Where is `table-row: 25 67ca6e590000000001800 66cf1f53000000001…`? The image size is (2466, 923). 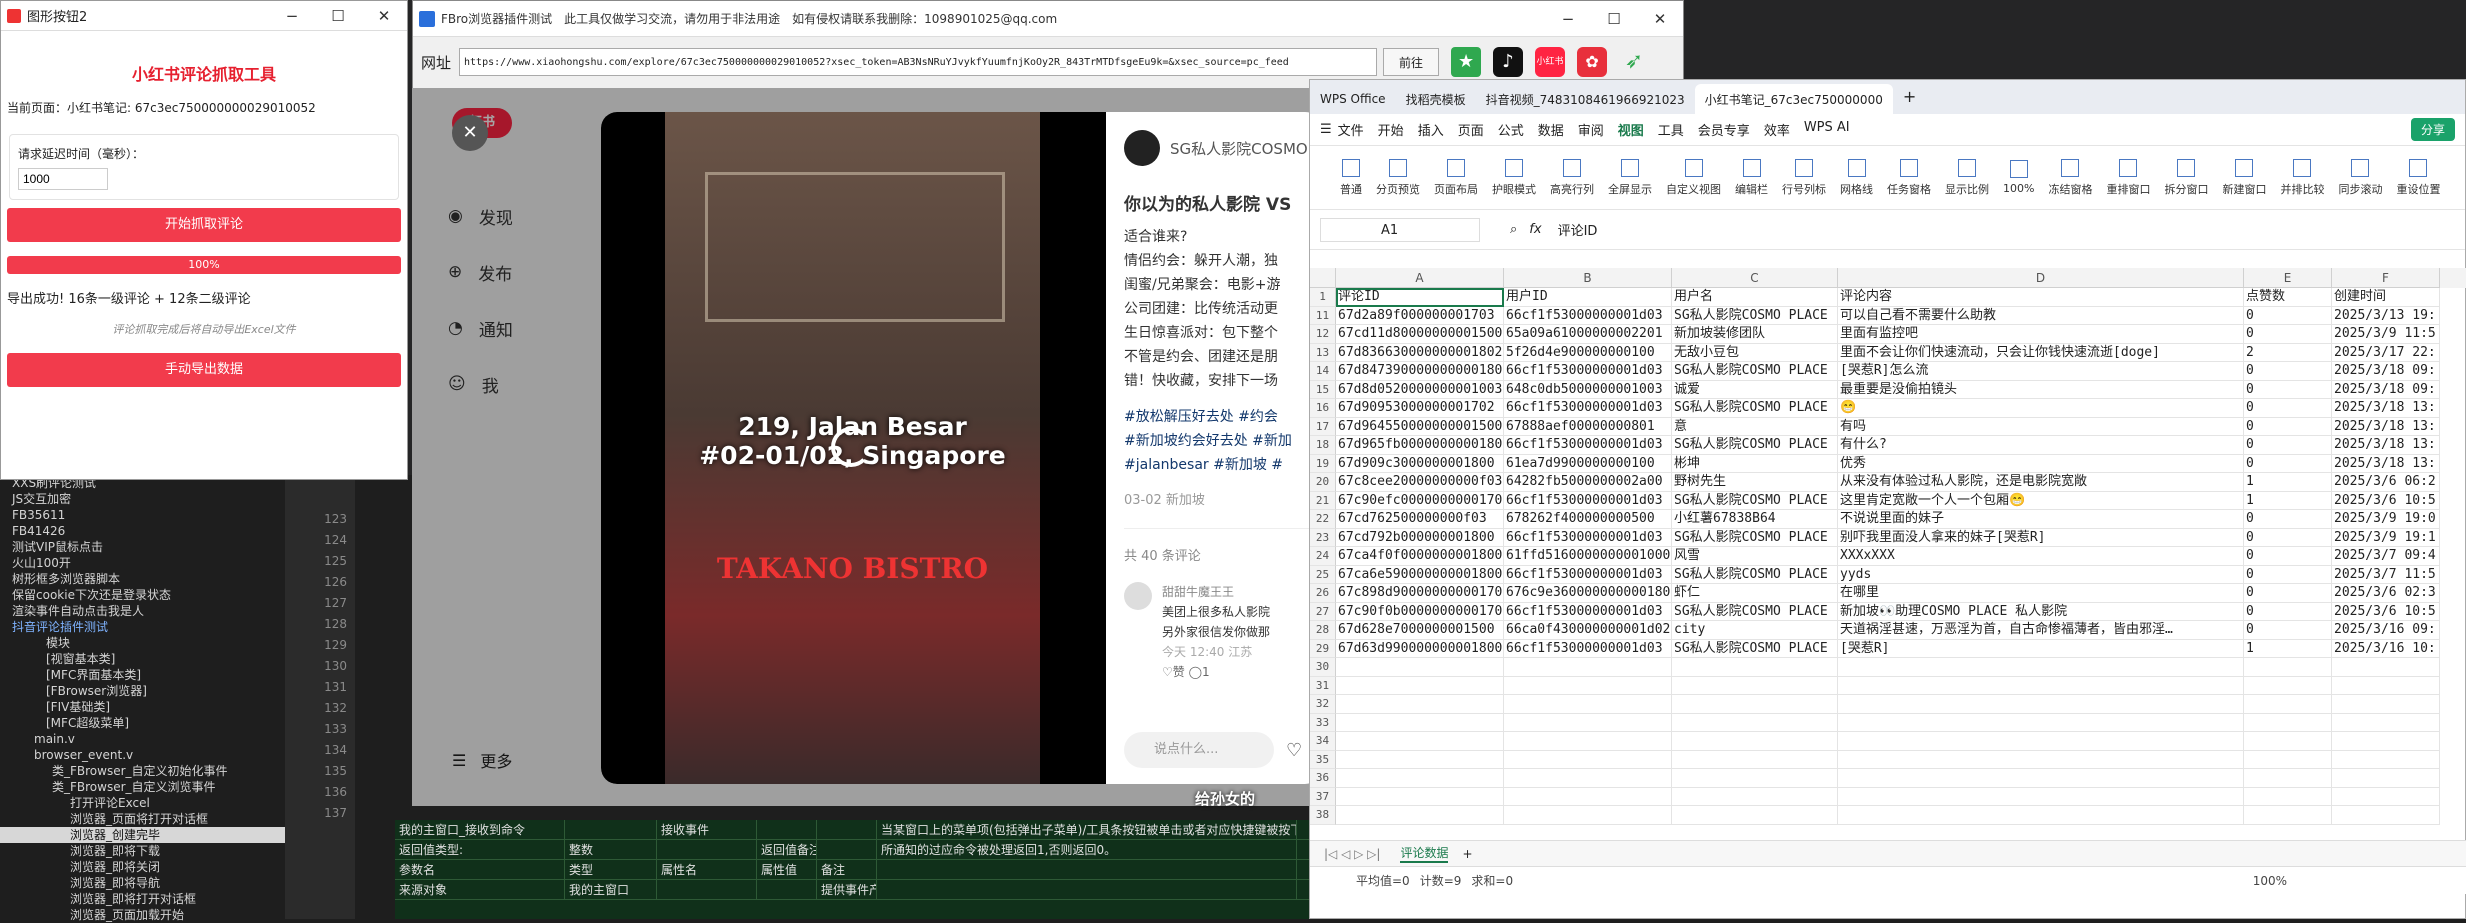 table-row: 25 67ca6e590000000001800 66cf1f53000000001… is located at coordinates (1888, 574).